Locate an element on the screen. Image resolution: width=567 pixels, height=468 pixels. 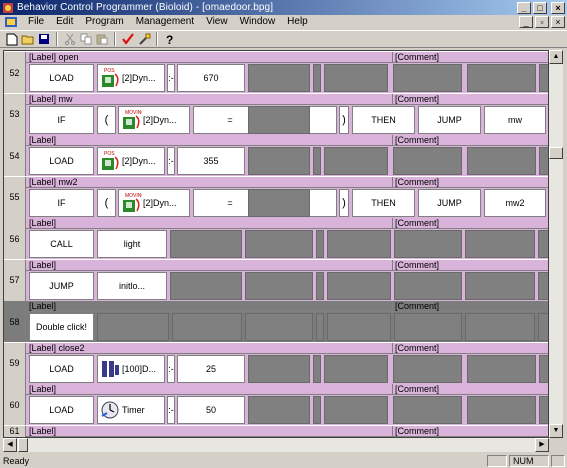
row-number: 54 is located at coordinates (15, 155).